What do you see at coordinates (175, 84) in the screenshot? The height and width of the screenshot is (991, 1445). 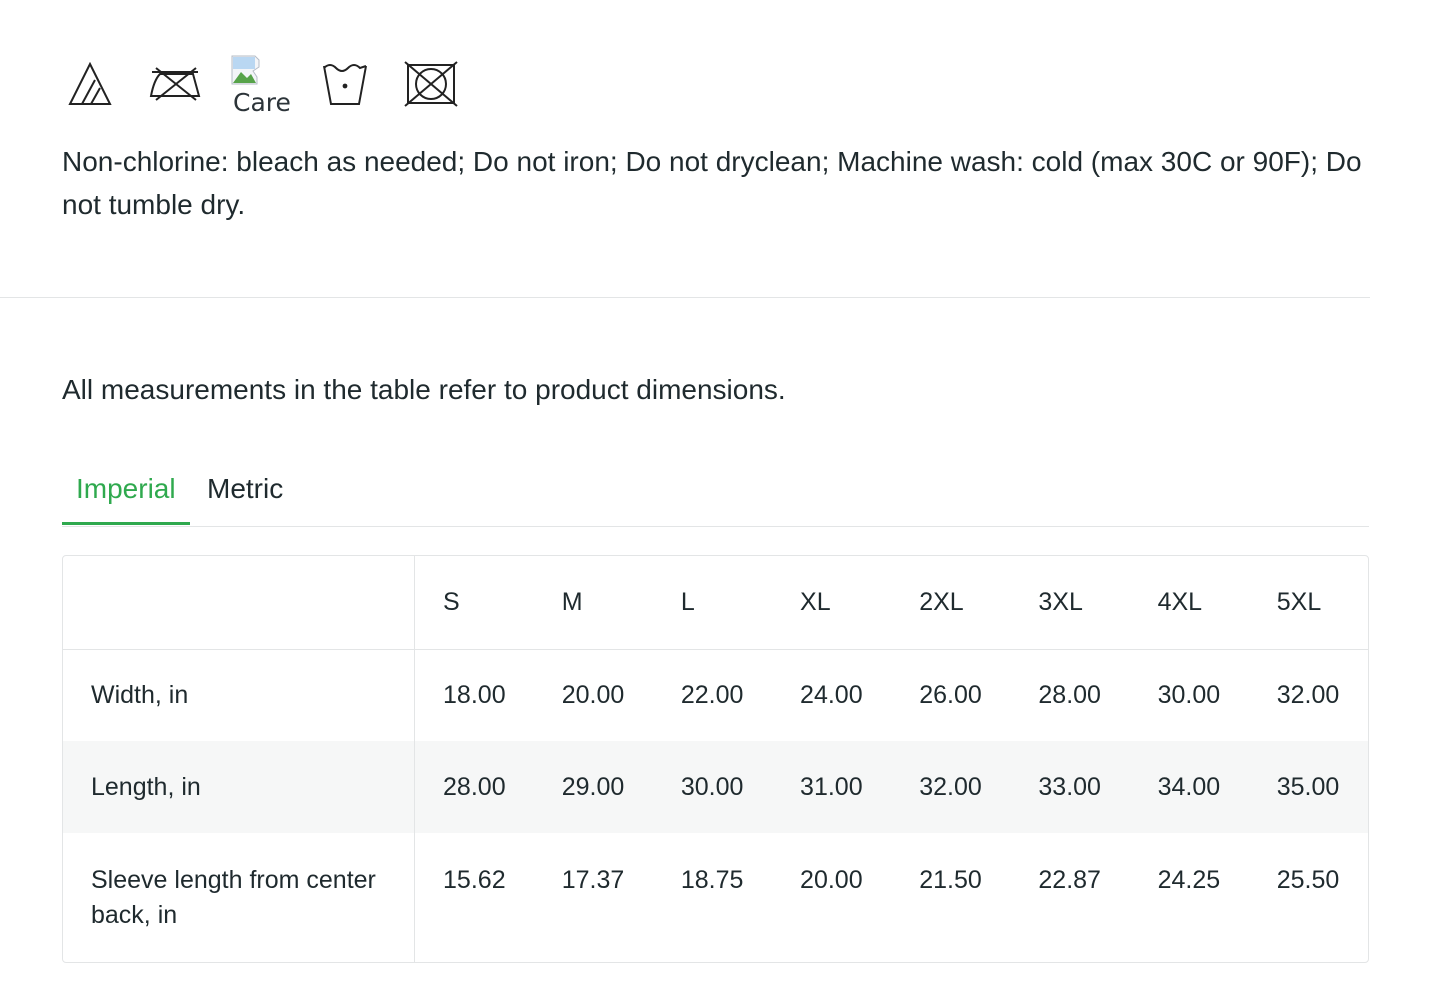 I see `do-not-iron-icon` at bounding box center [175, 84].